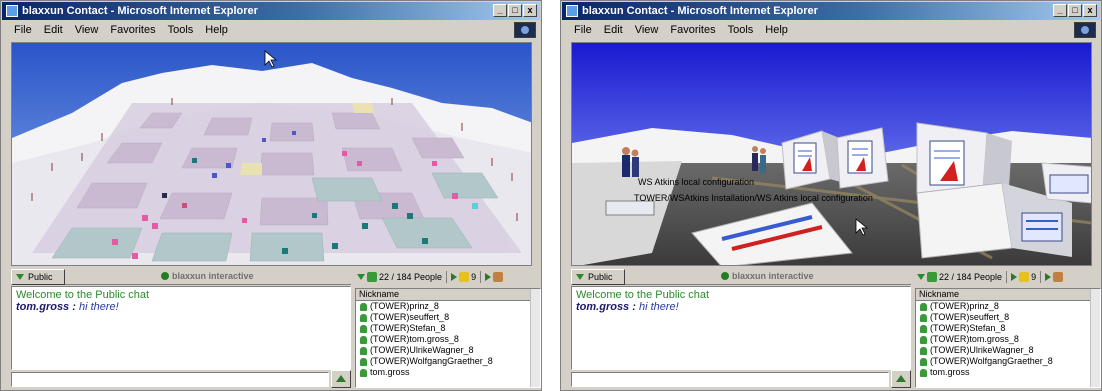 This screenshot has width=1102, height=391. Describe the element at coordinates (741, 307) in the screenshot. I see `chat-line: tom.gross : hi there!` at that location.